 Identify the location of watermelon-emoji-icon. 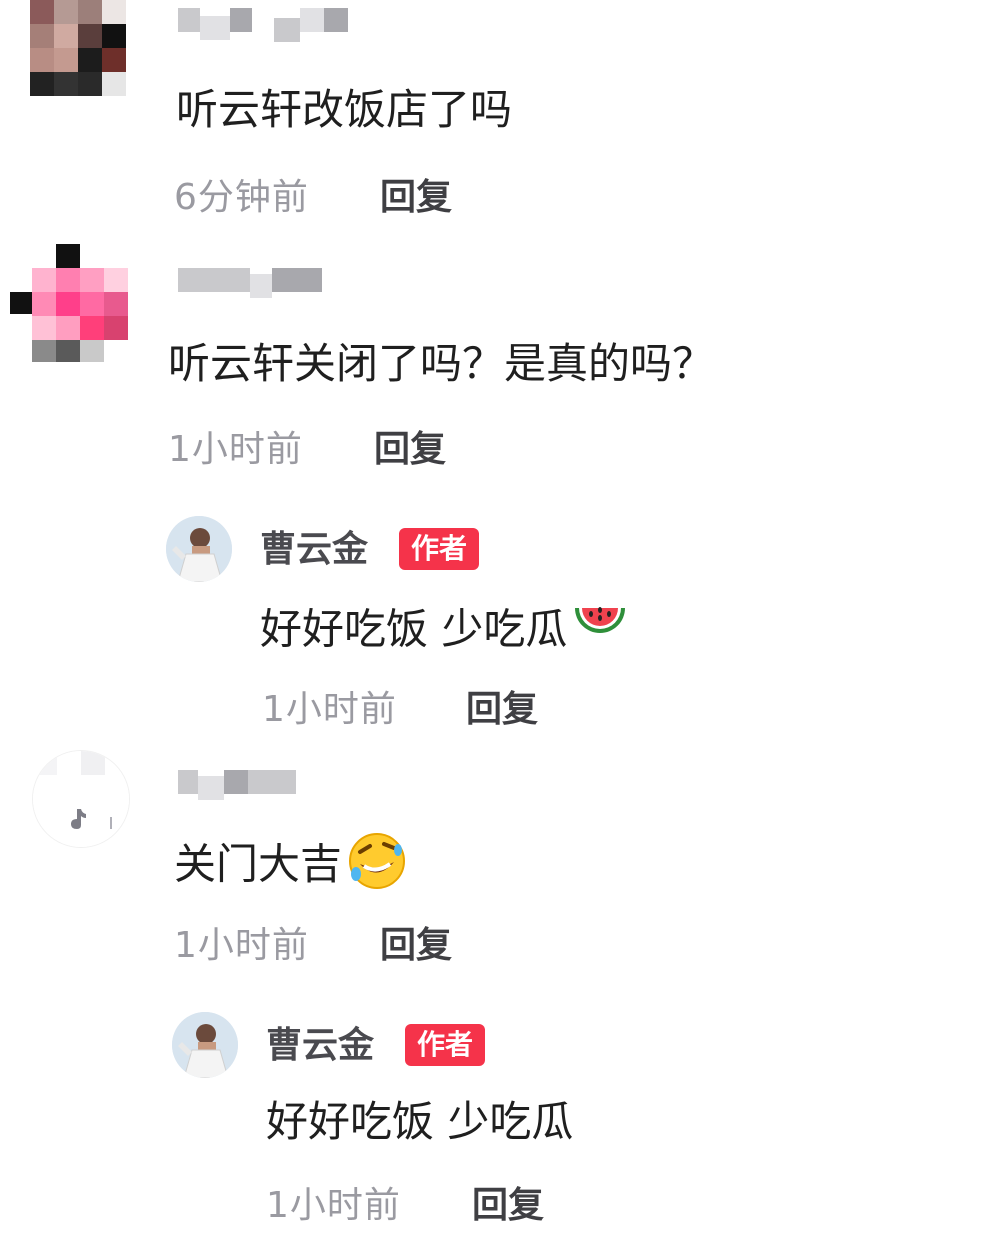
(600, 632).